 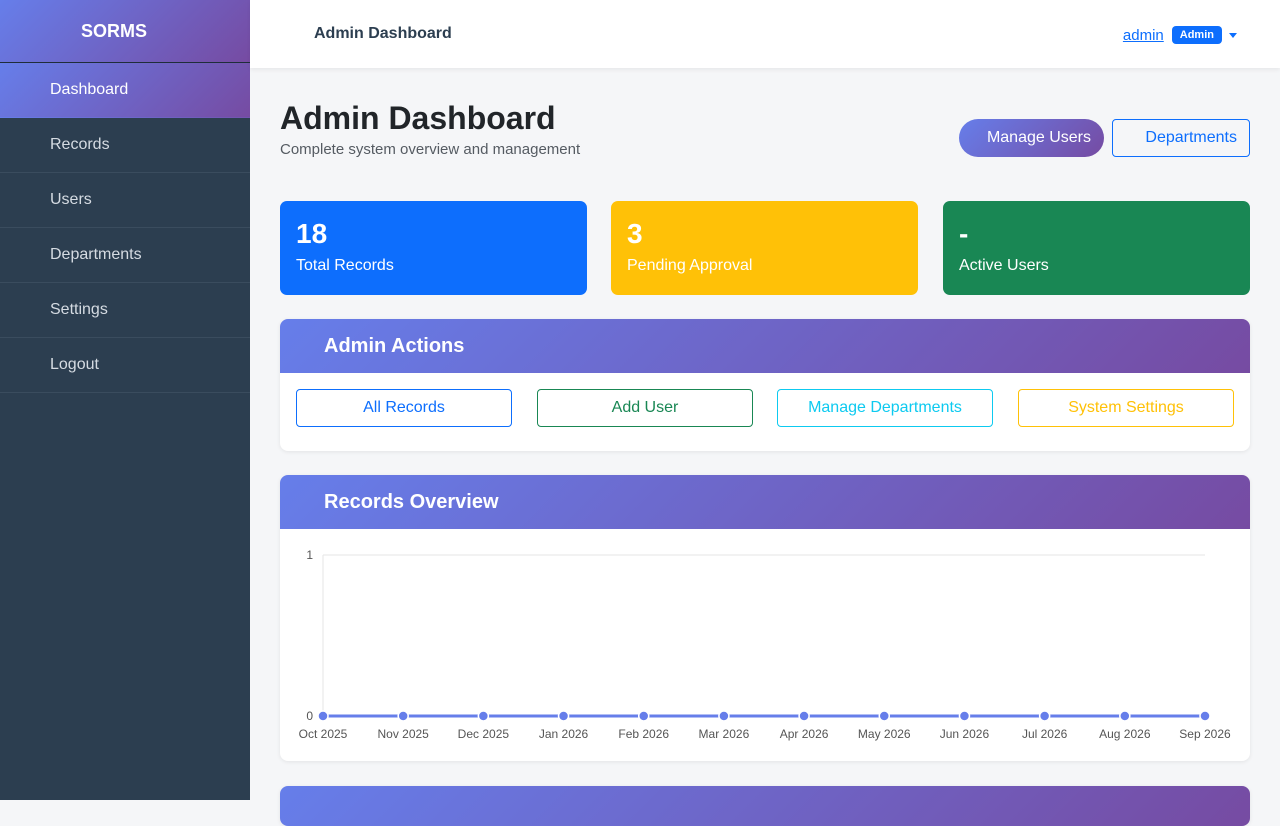 I want to click on departments-button: Departments, so click(x=1181, y=138).